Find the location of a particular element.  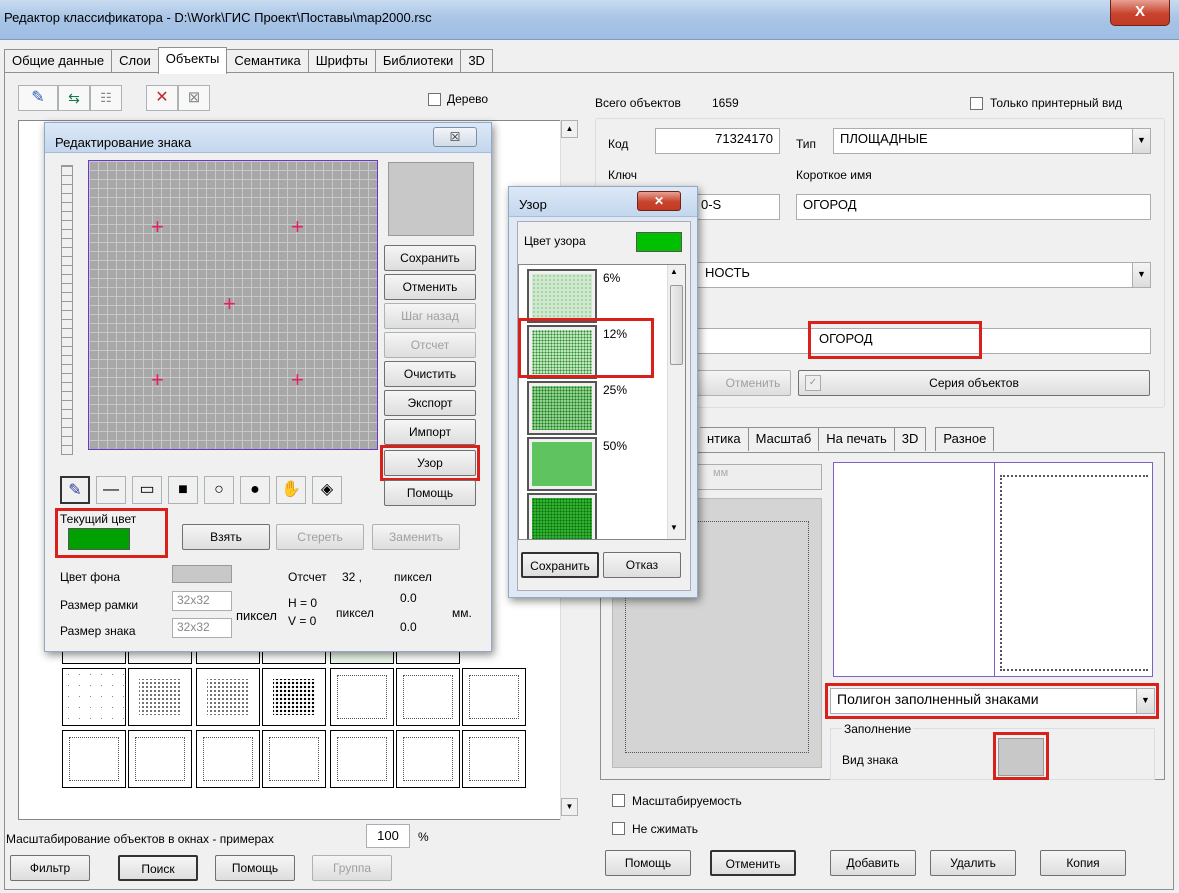

close-icon: ☒ is located at coordinates (455, 137).